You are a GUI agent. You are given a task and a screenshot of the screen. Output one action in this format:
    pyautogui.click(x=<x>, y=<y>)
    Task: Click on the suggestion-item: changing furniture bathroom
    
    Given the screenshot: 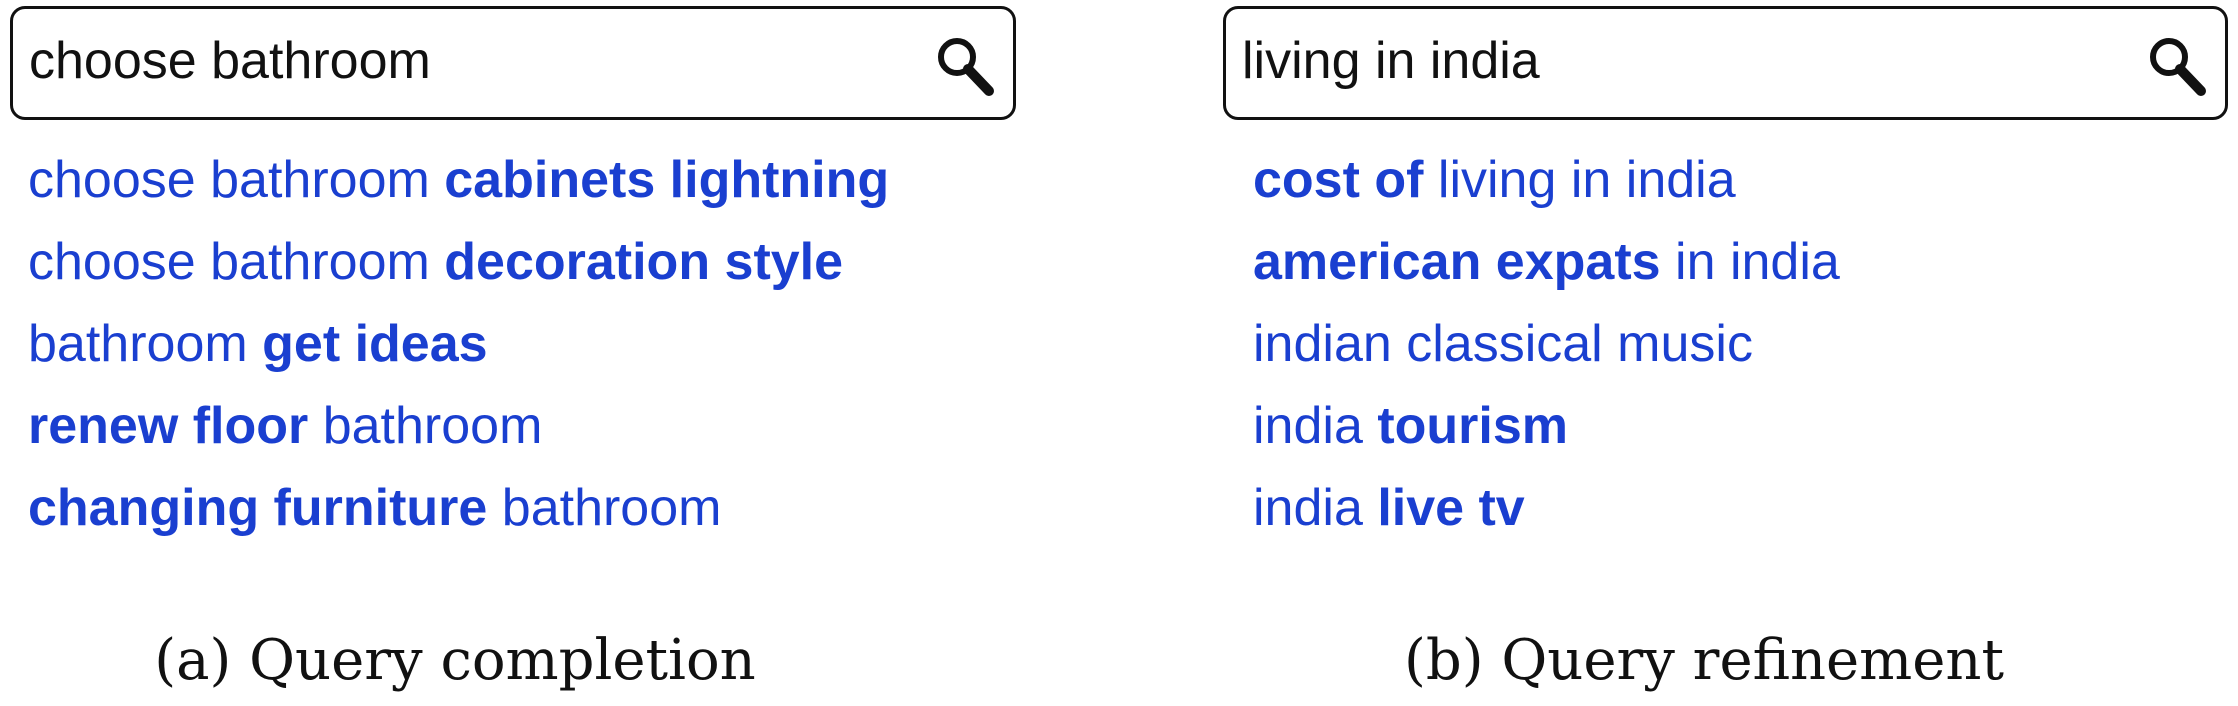 What is the action you would take?
    pyautogui.click(x=458, y=517)
    